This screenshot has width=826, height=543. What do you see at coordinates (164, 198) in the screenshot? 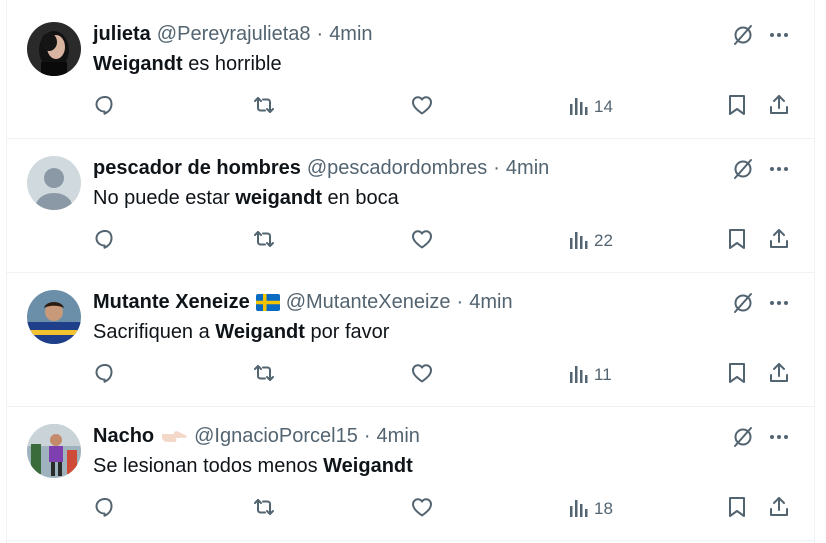
I see `tweet-text-pre: No puede estar` at bounding box center [164, 198].